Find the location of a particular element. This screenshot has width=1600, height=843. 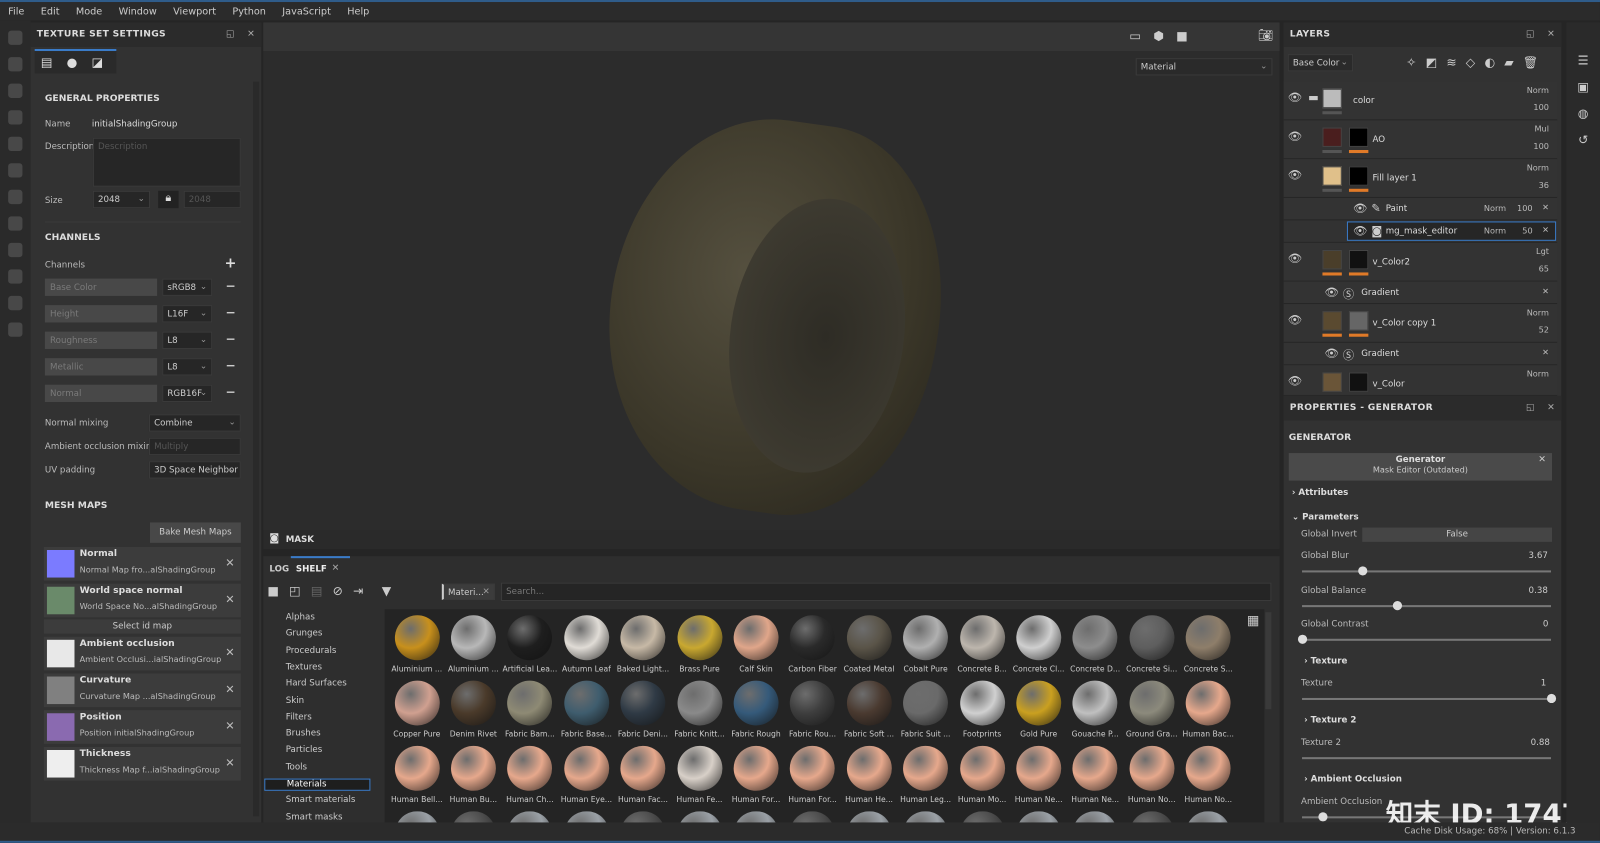

channel-format-select: RGB16F ⌄ is located at coordinates (187, 393).